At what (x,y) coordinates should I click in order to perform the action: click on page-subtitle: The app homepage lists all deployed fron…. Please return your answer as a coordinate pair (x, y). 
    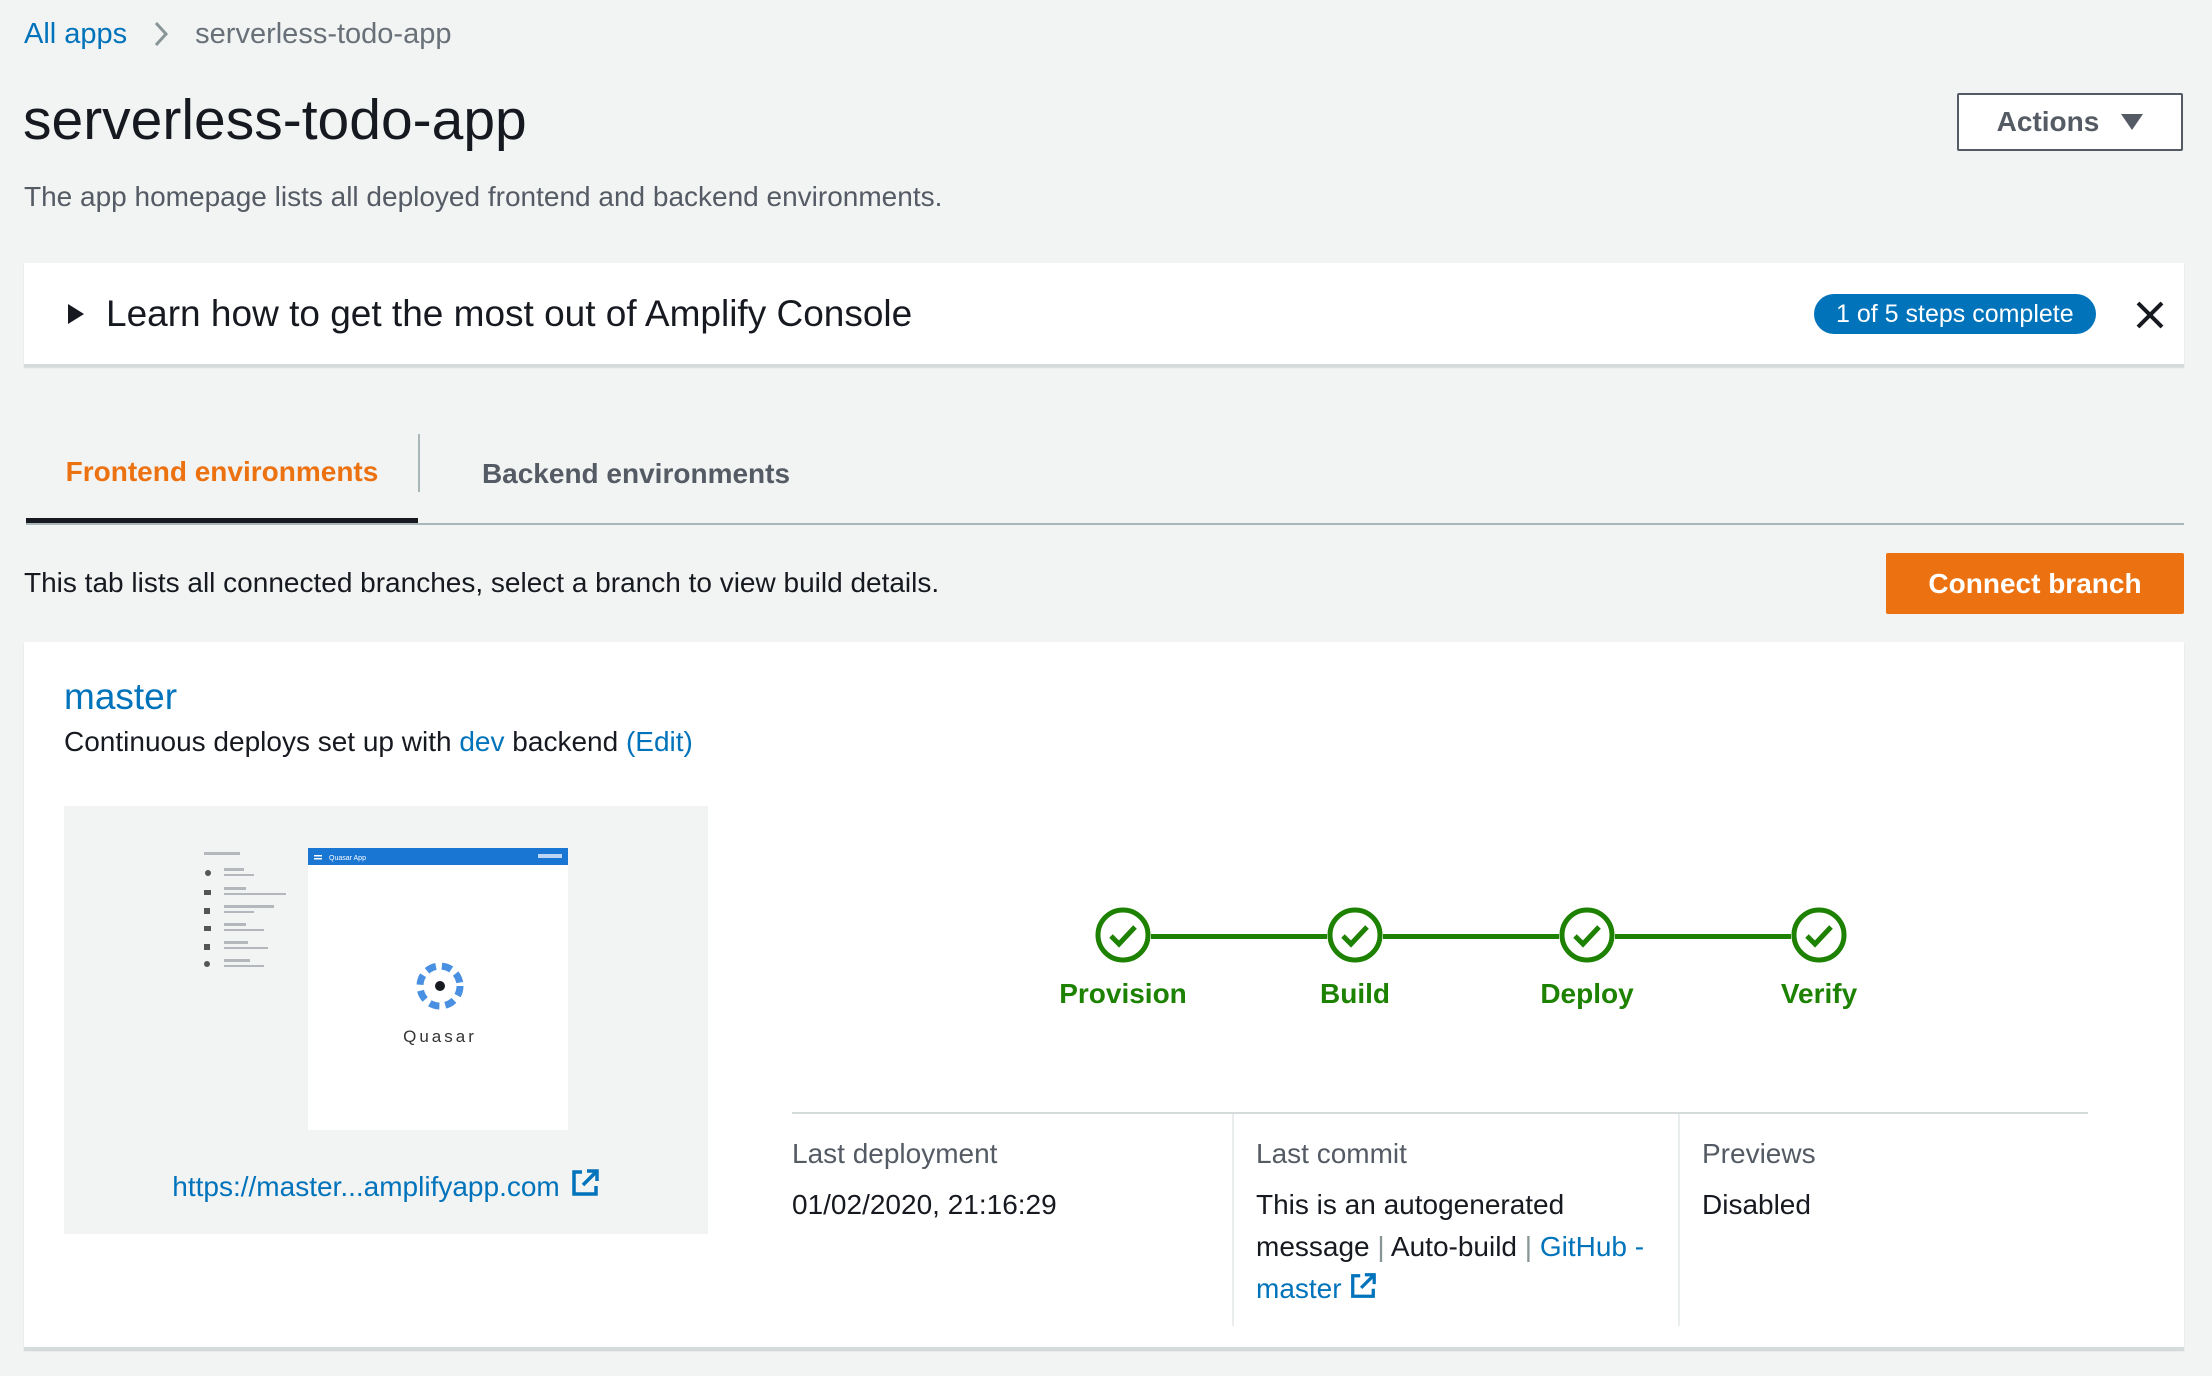
    Looking at the image, I should click on (483, 196).